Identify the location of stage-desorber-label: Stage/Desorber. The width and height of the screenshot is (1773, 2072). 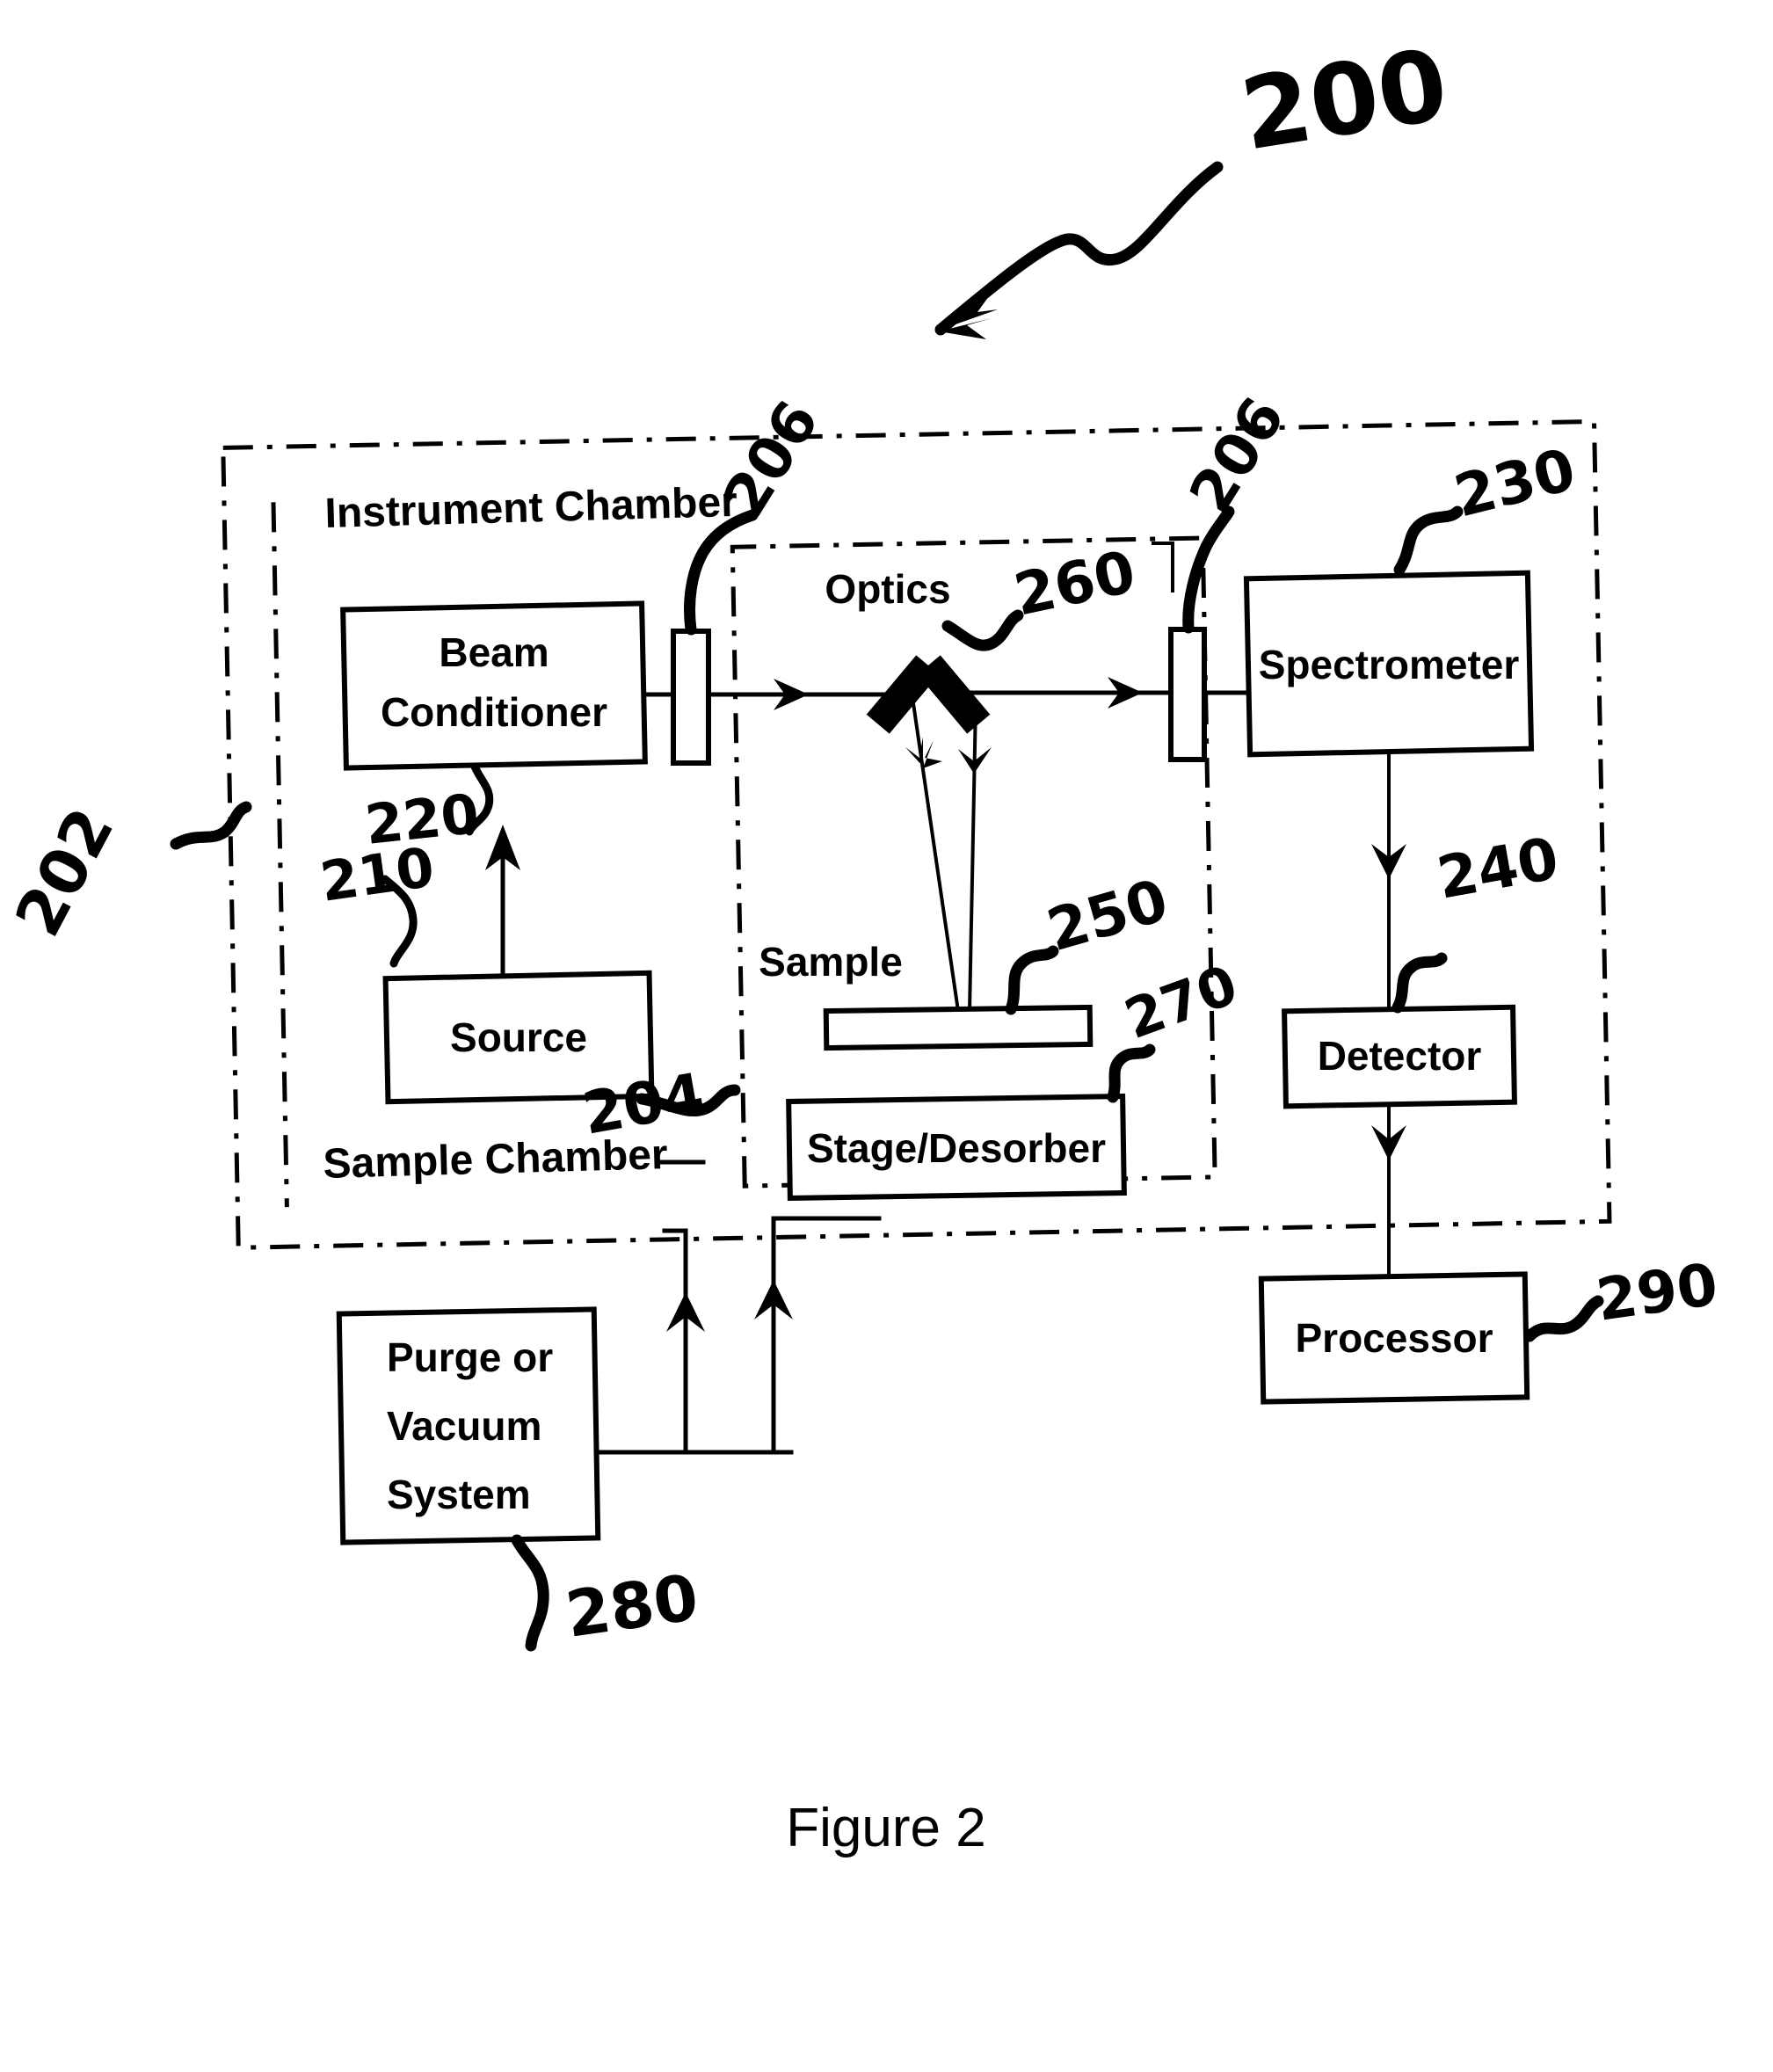
(956, 1148).